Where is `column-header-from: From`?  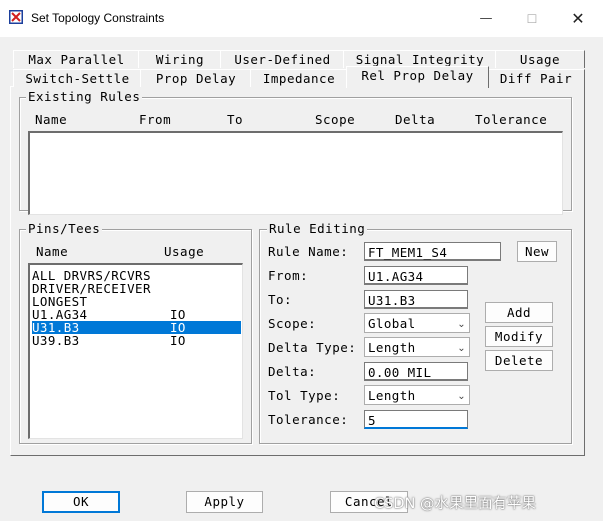
column-header-from: From is located at coordinates (155, 119).